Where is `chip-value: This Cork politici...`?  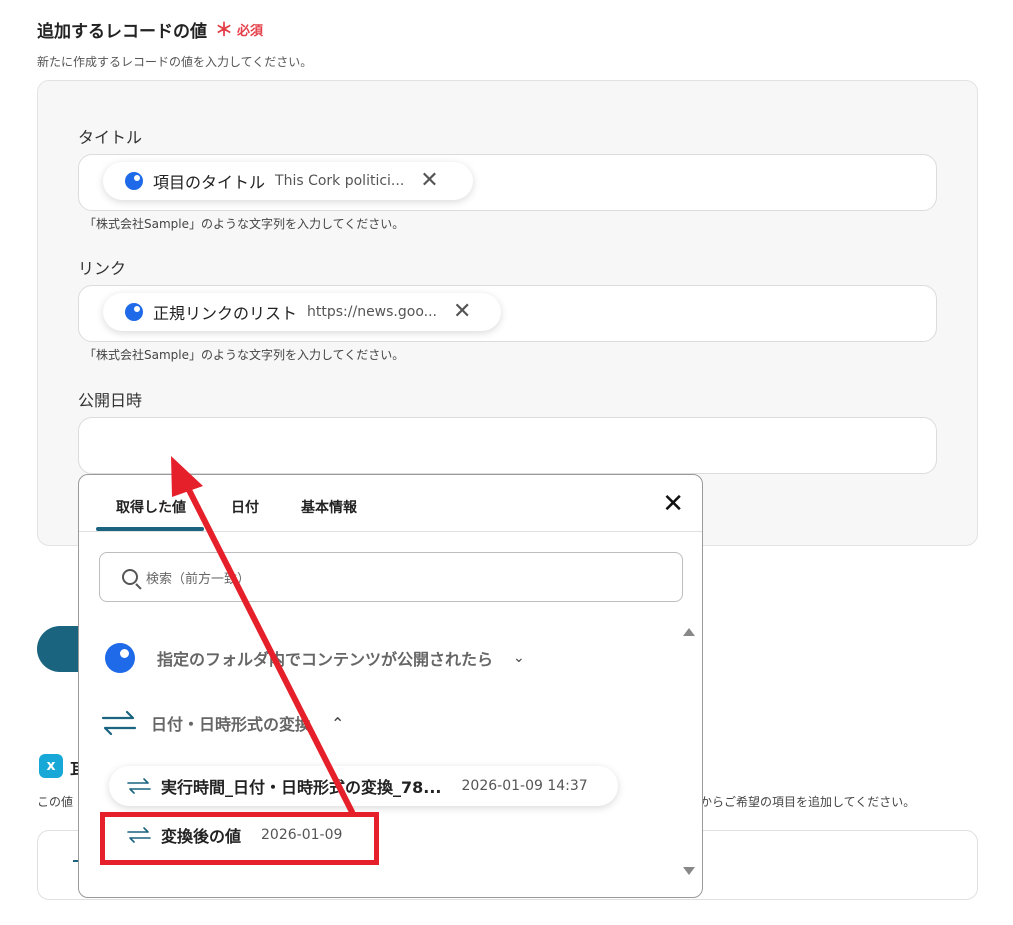 chip-value: This Cork politici... is located at coordinates (340, 181).